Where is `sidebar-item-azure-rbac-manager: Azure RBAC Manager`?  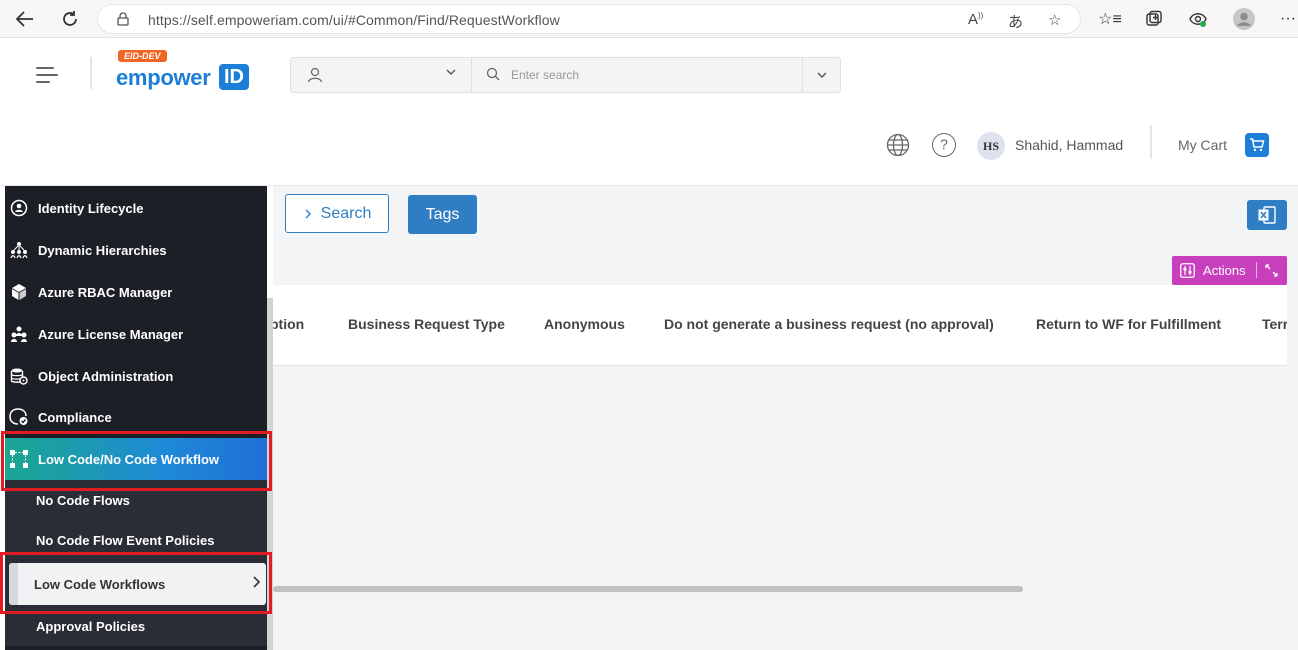
sidebar-item-azure-rbac-manager: Azure RBAC Manager is located at coordinates (136, 292).